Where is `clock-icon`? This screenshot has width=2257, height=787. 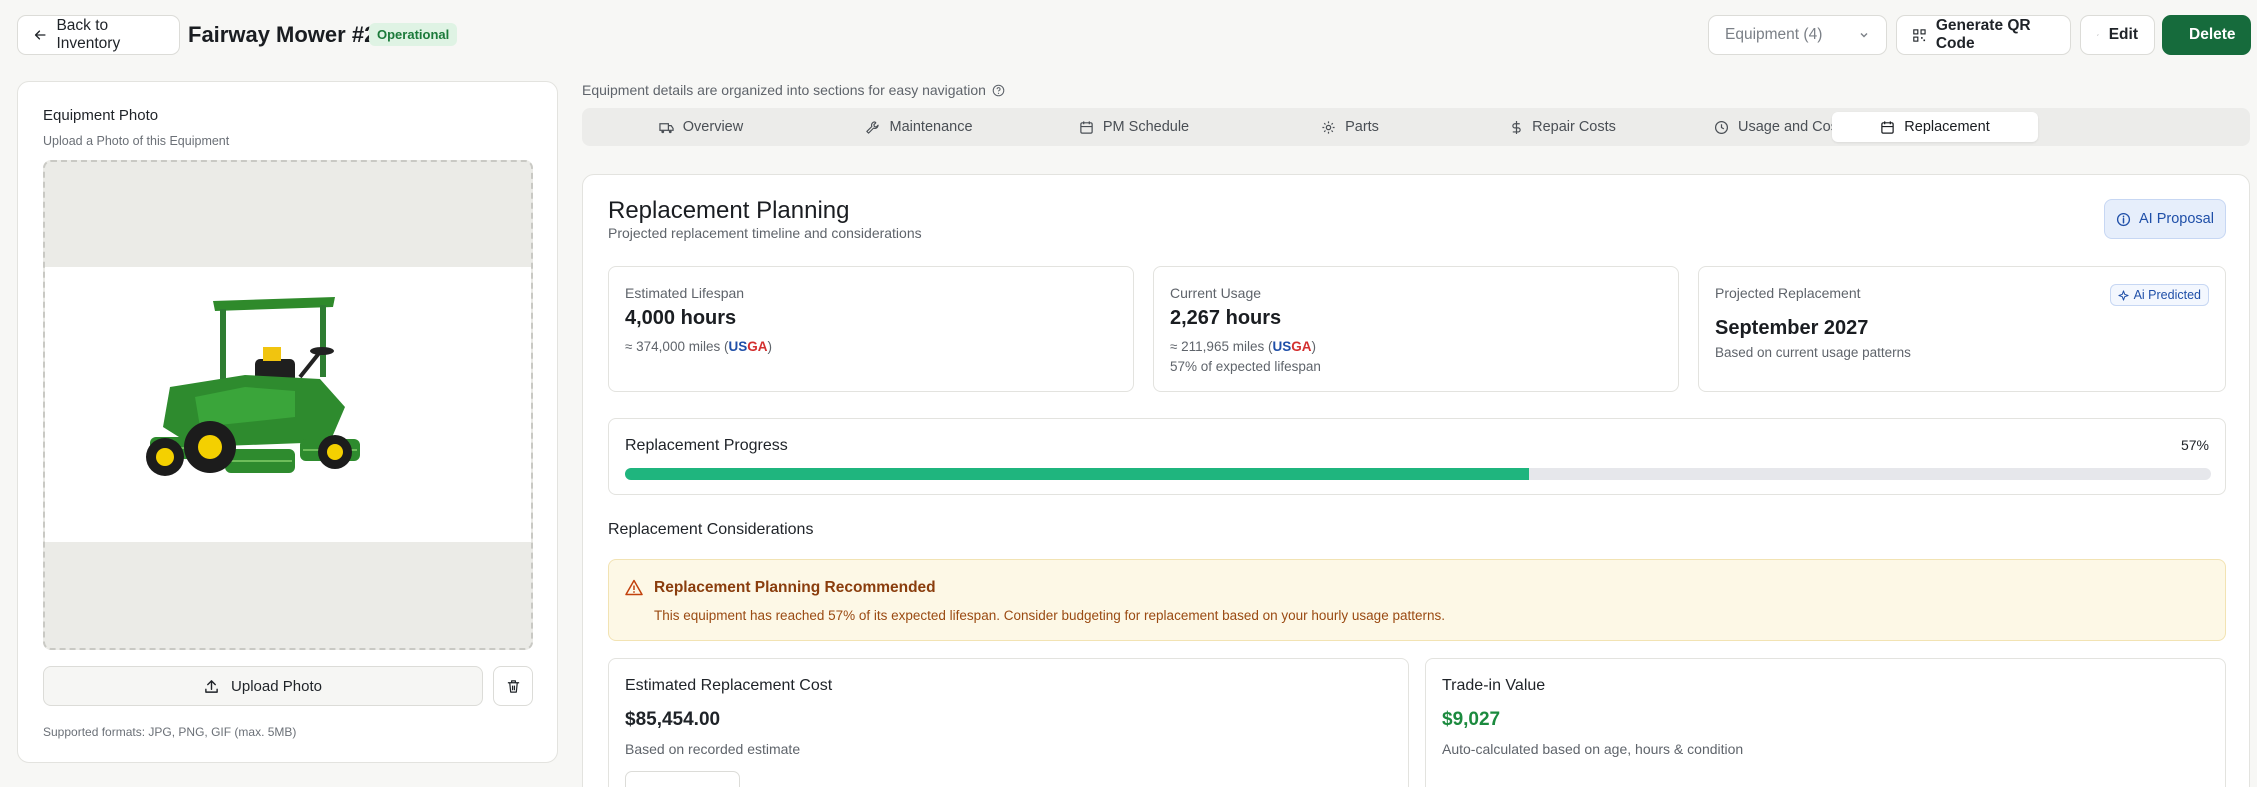
clock-icon is located at coordinates (1721, 127).